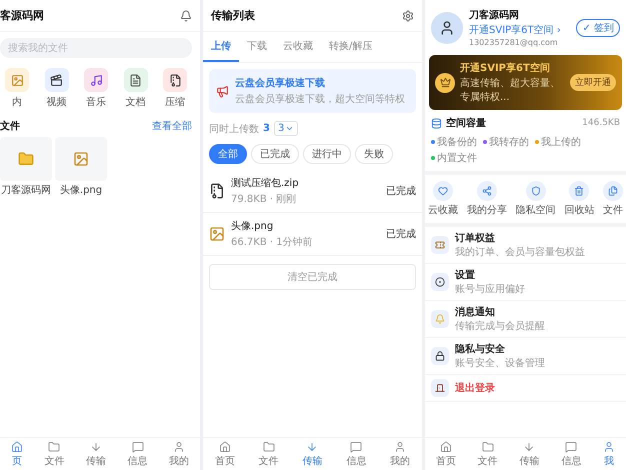  Describe the element at coordinates (266, 128) in the screenshot. I see `concurrency-value: 3` at that location.